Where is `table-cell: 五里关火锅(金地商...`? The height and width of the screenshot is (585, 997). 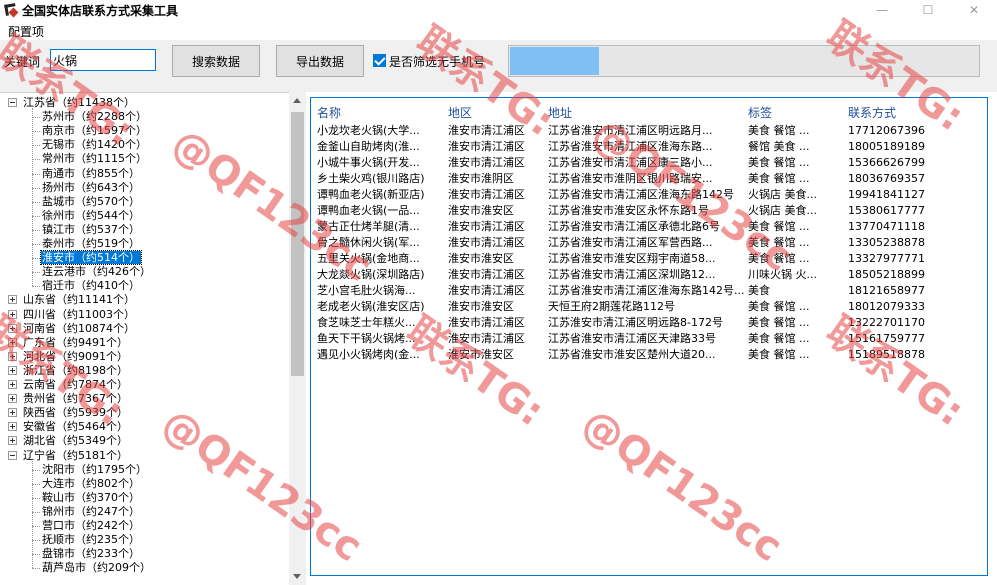 table-cell: 五里关火锅(金地商... is located at coordinates (368, 258).